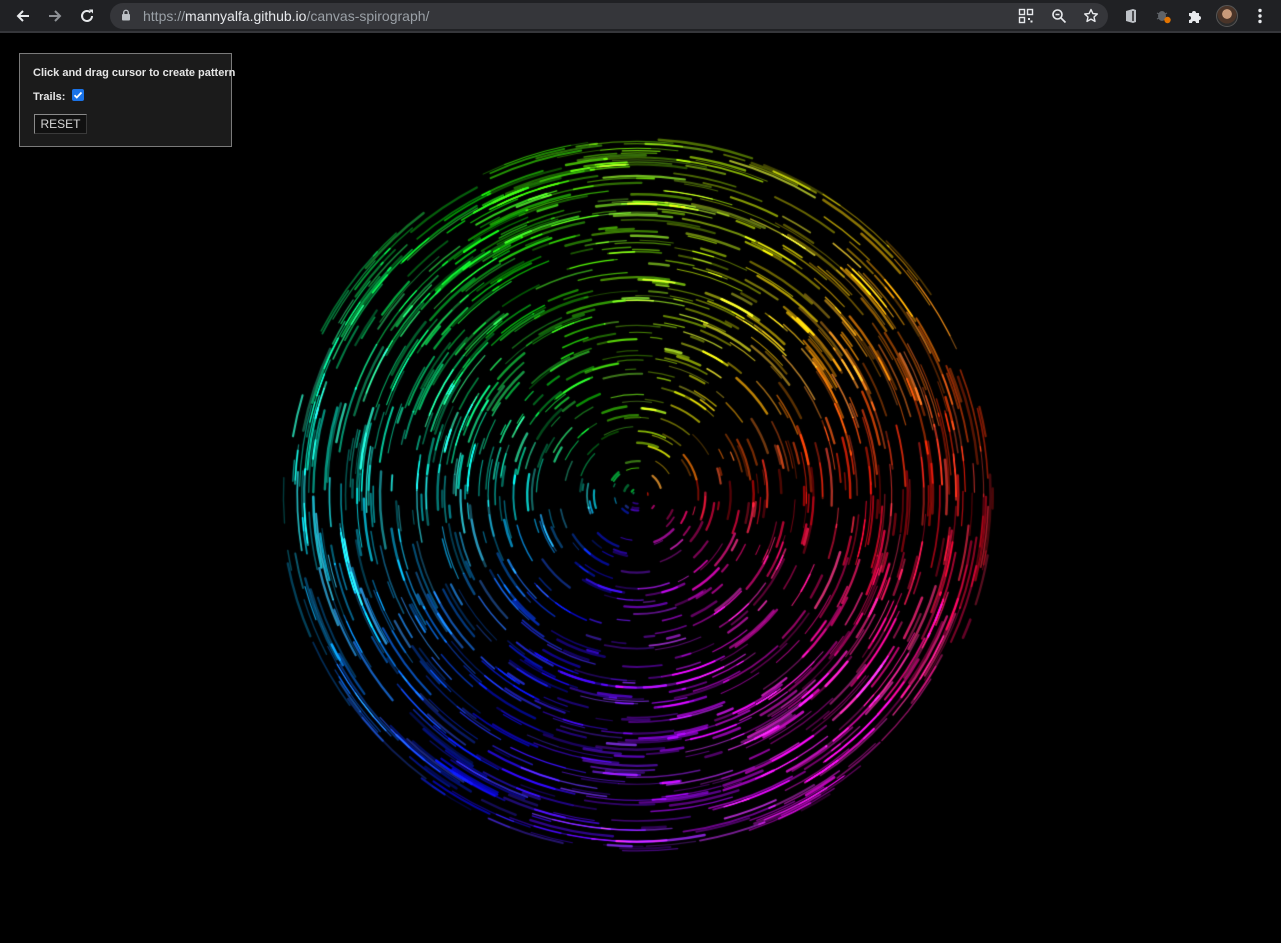 Image resolution: width=1281 pixels, height=943 pixels. What do you see at coordinates (1195, 16) in the screenshot?
I see `puzzle-icon` at bounding box center [1195, 16].